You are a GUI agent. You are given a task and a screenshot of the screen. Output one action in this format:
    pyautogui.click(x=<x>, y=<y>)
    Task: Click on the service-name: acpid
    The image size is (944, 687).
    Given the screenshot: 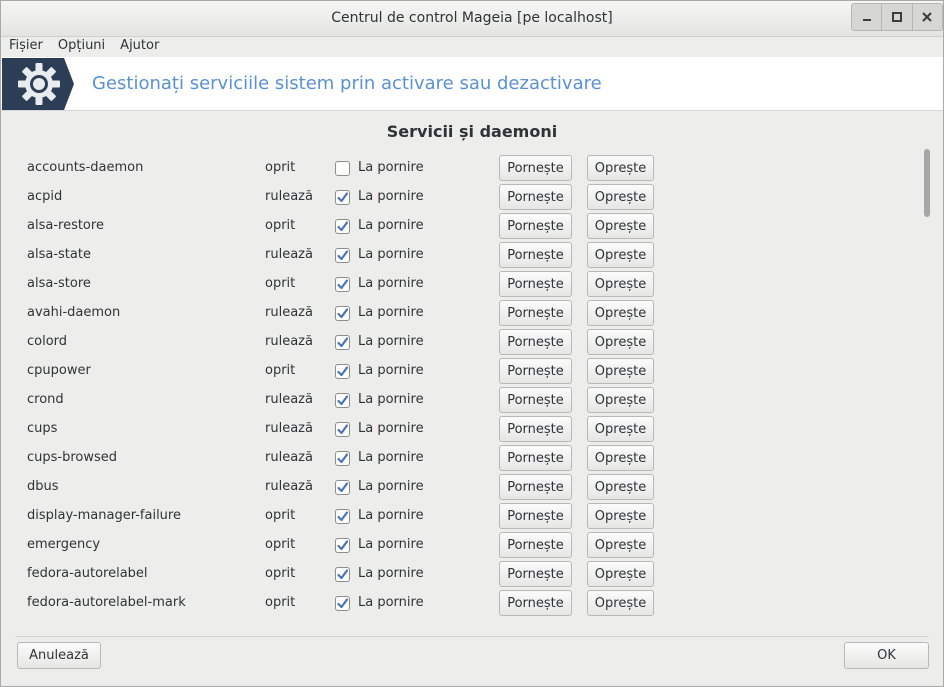 What is the action you would take?
    pyautogui.click(x=45, y=196)
    